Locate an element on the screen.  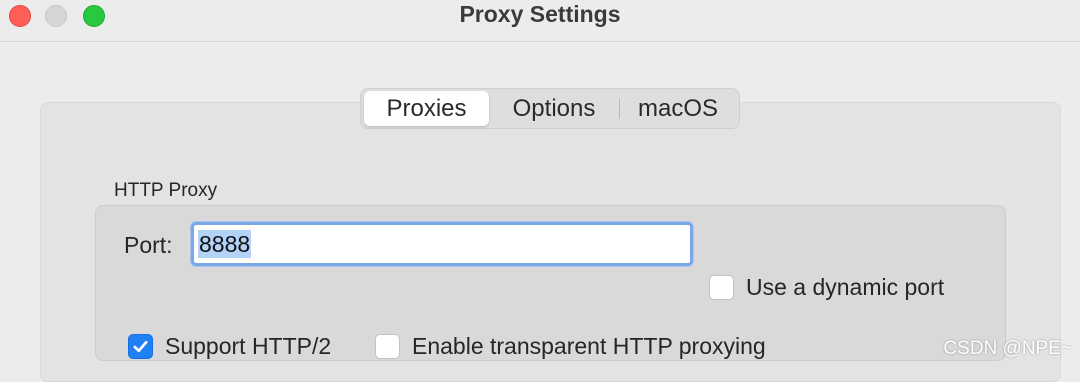
port-input-value: 8888 is located at coordinates (225, 244).